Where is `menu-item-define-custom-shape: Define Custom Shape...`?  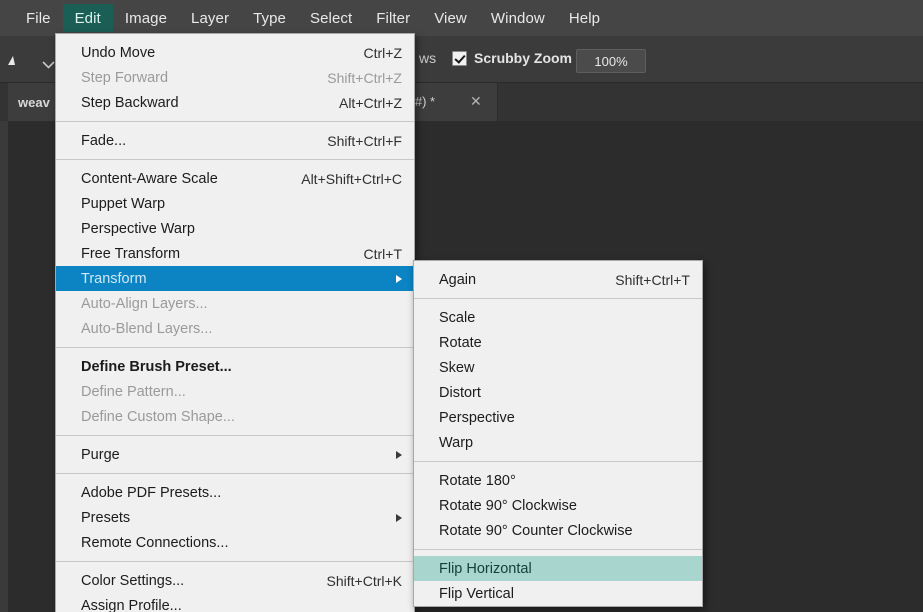 menu-item-define-custom-shape: Define Custom Shape... is located at coordinates (235, 416).